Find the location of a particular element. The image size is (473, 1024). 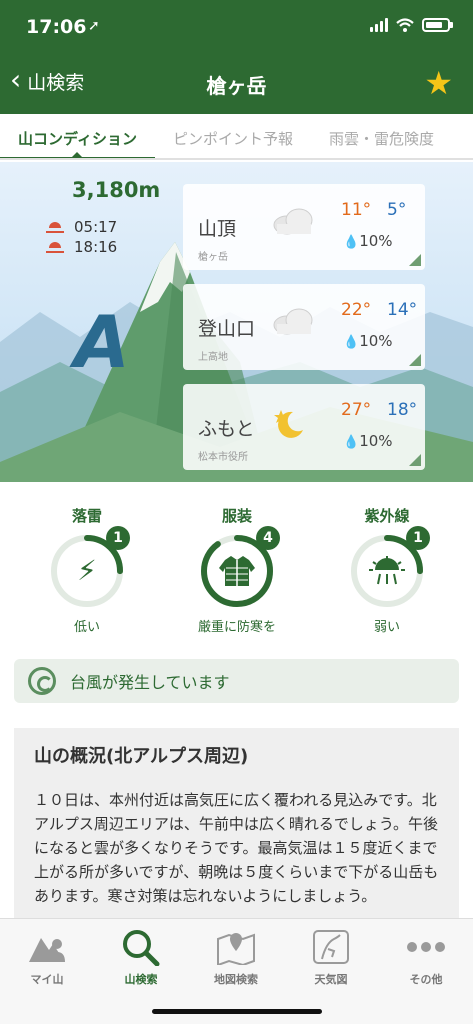

temp-low: 14° is located at coordinates (402, 310).